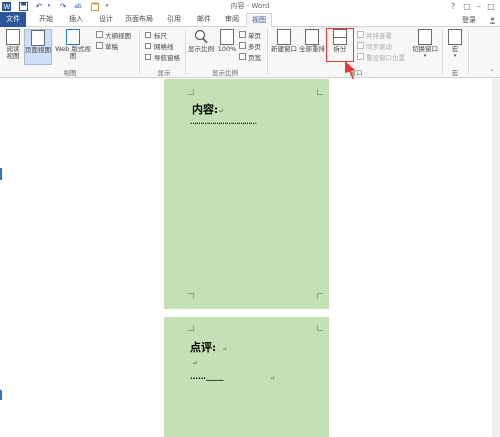 This screenshot has width=500, height=437. I want to click on review-heading-text: 点评:, so click(203, 347).